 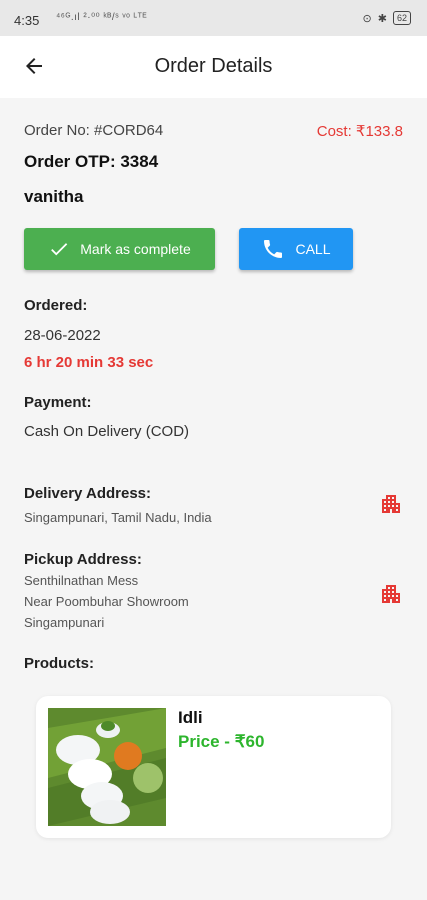 I want to click on mark-complete-label: Mark as complete, so click(x=135, y=249).